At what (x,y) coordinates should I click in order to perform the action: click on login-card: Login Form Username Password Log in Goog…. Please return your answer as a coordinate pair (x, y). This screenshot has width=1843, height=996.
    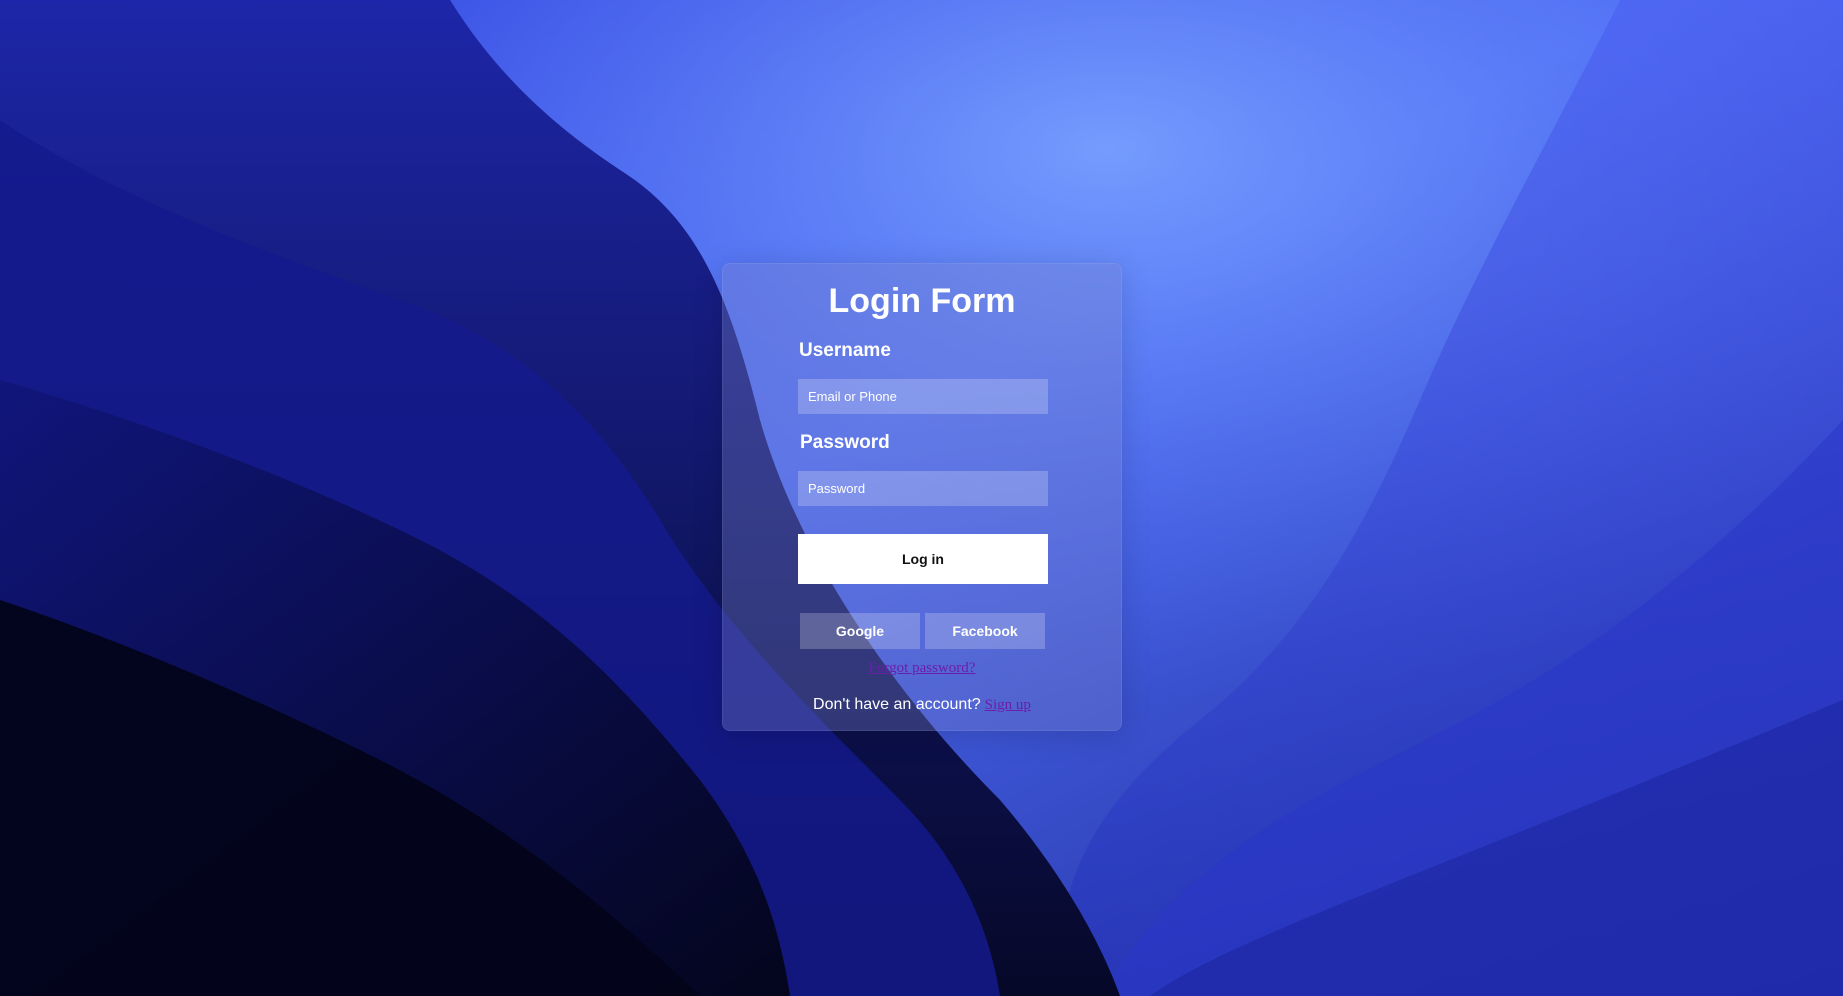
    Looking at the image, I should click on (922, 497).